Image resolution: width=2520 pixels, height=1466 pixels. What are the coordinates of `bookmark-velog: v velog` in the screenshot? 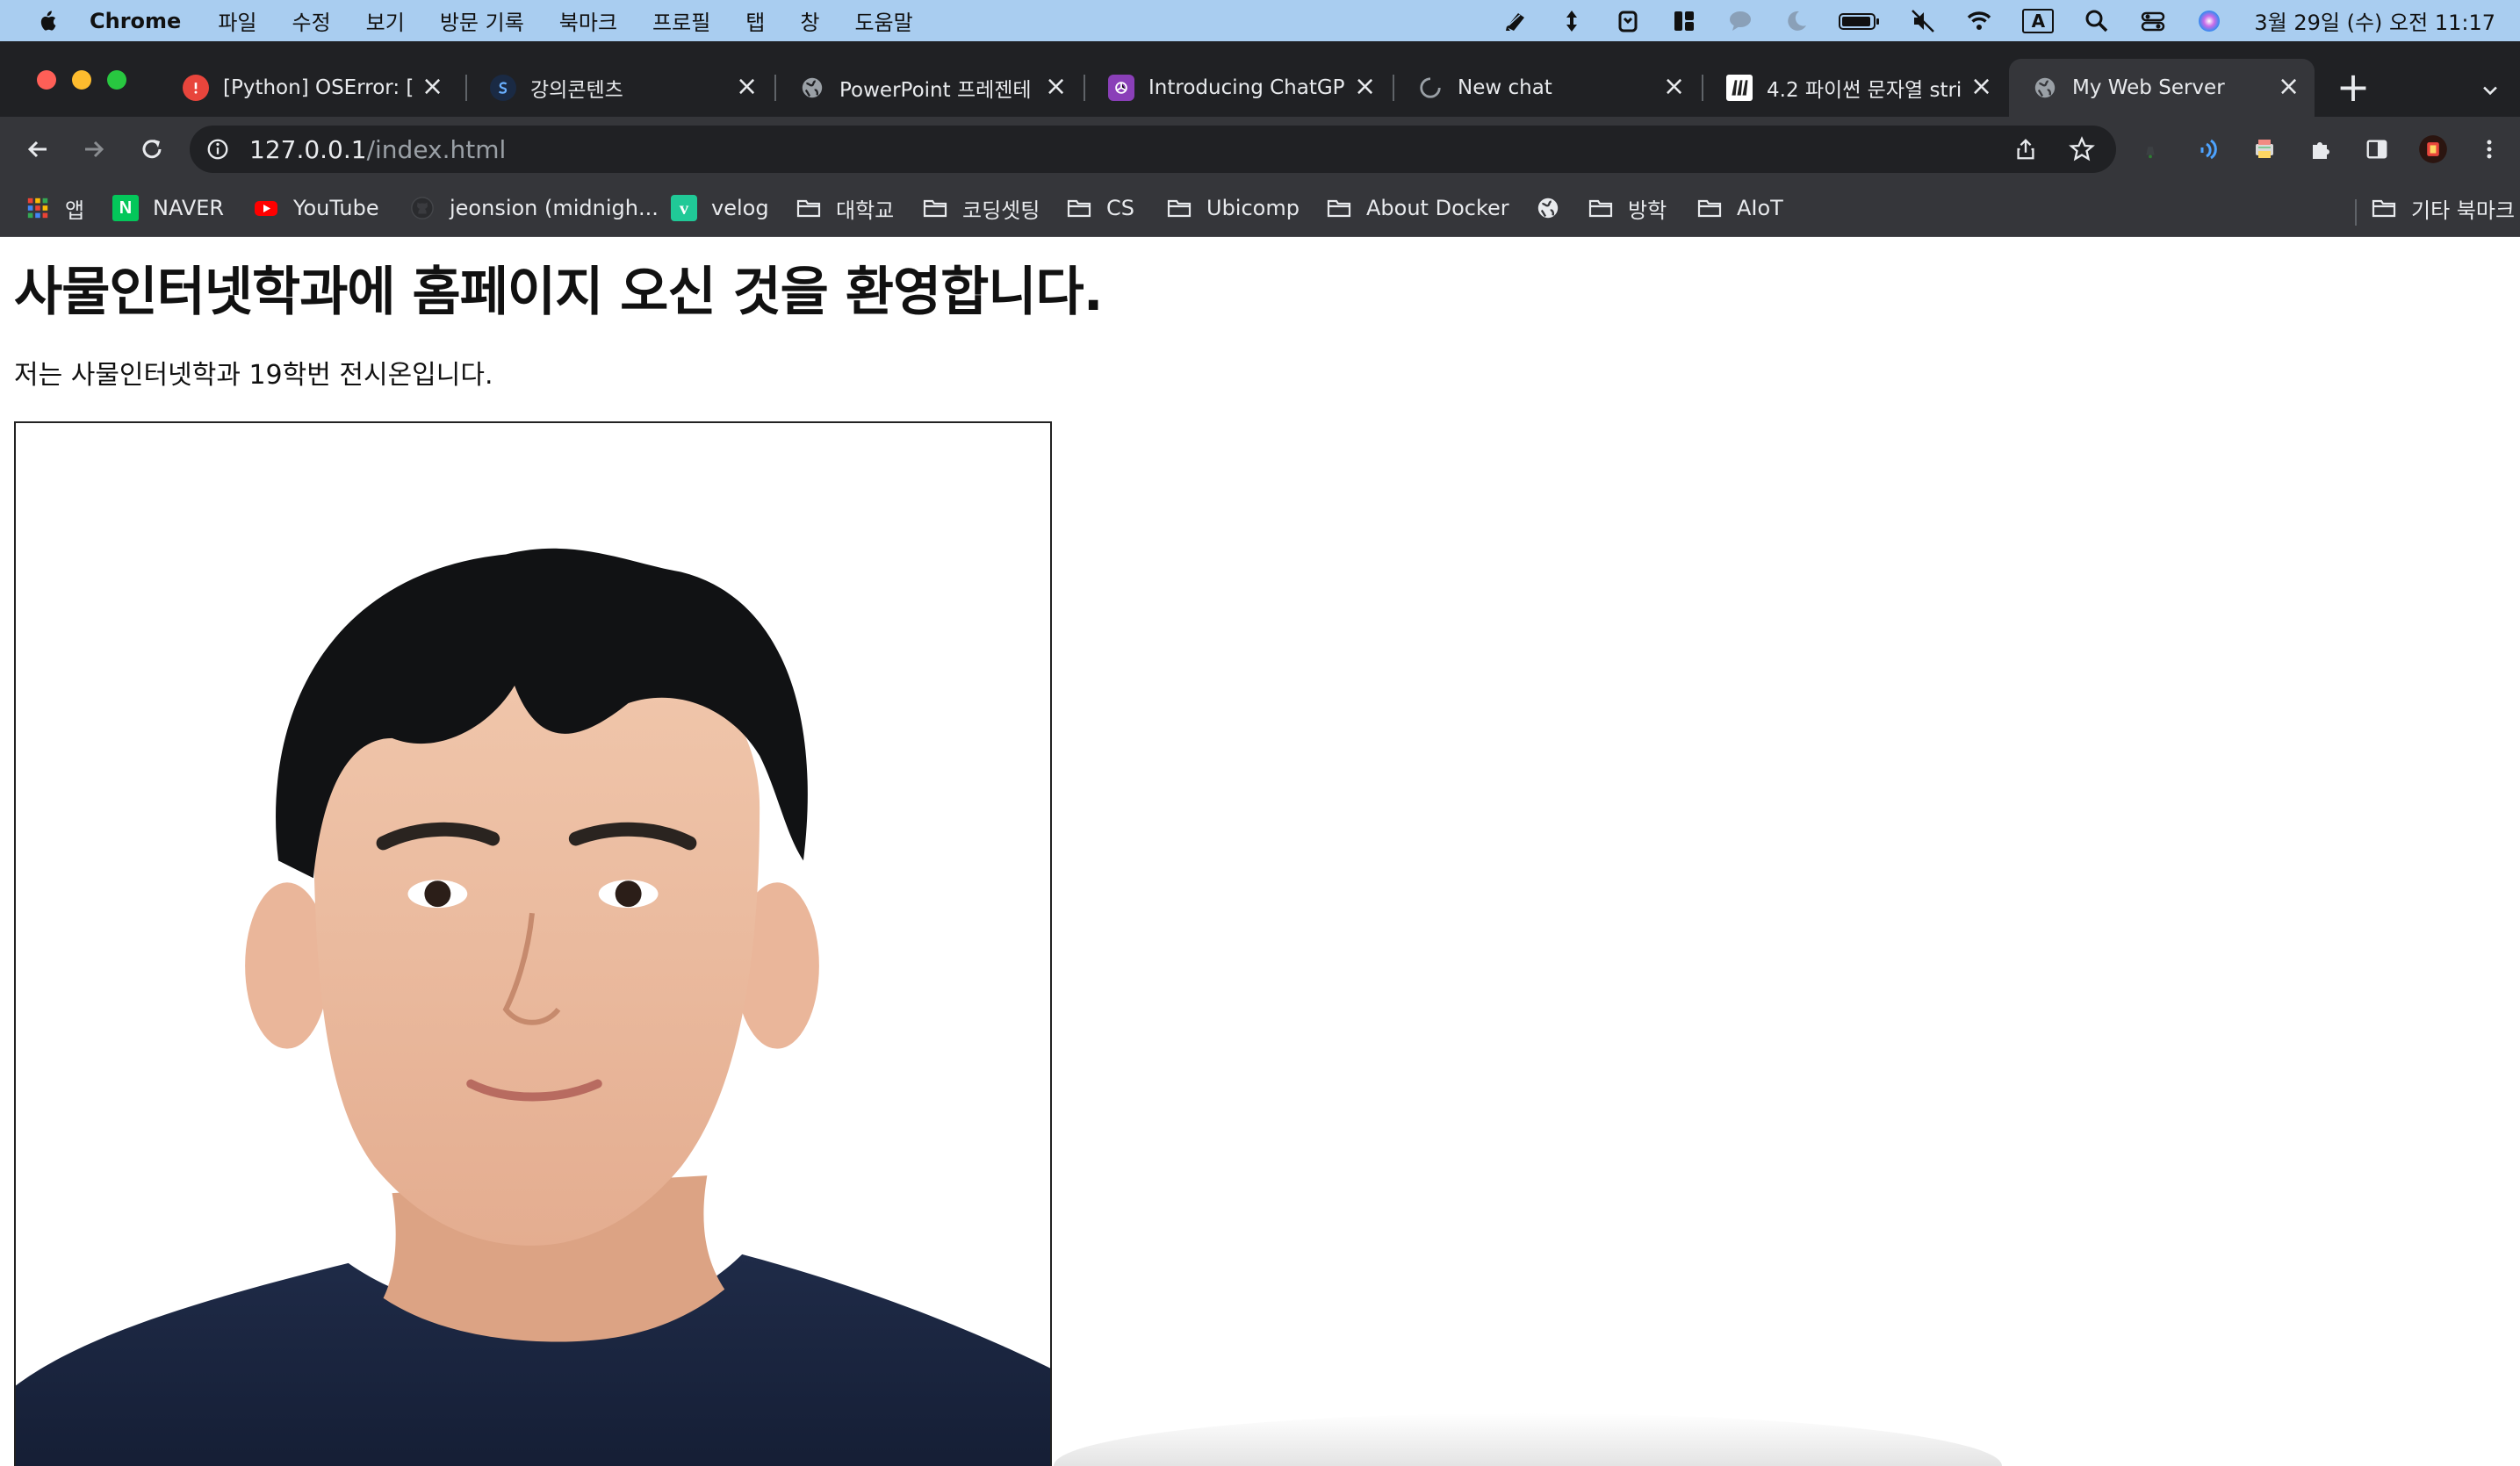 It's located at (720, 208).